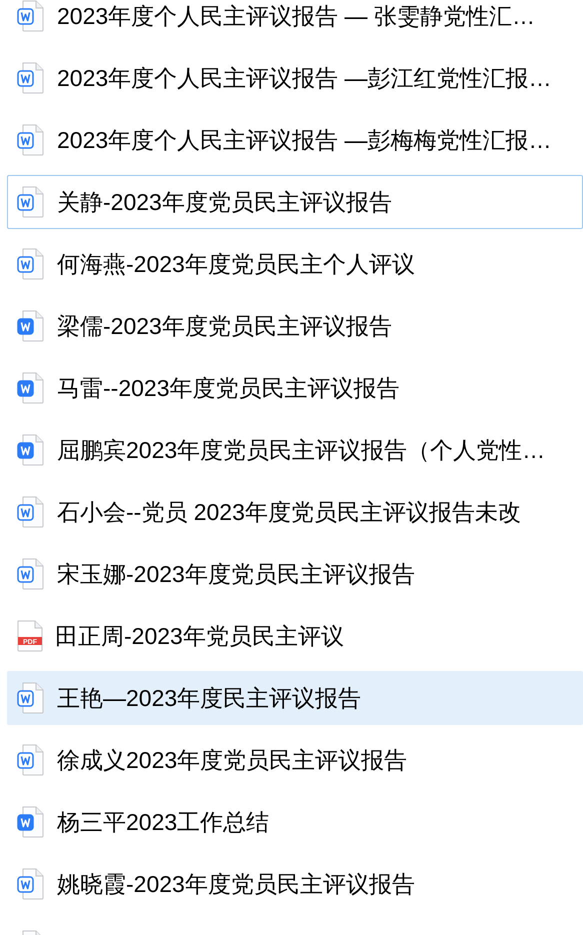 The height and width of the screenshot is (935, 583). What do you see at coordinates (228, 388) in the screenshot?
I see `file-name: 马雷--2023年度党员民主评议报告` at bounding box center [228, 388].